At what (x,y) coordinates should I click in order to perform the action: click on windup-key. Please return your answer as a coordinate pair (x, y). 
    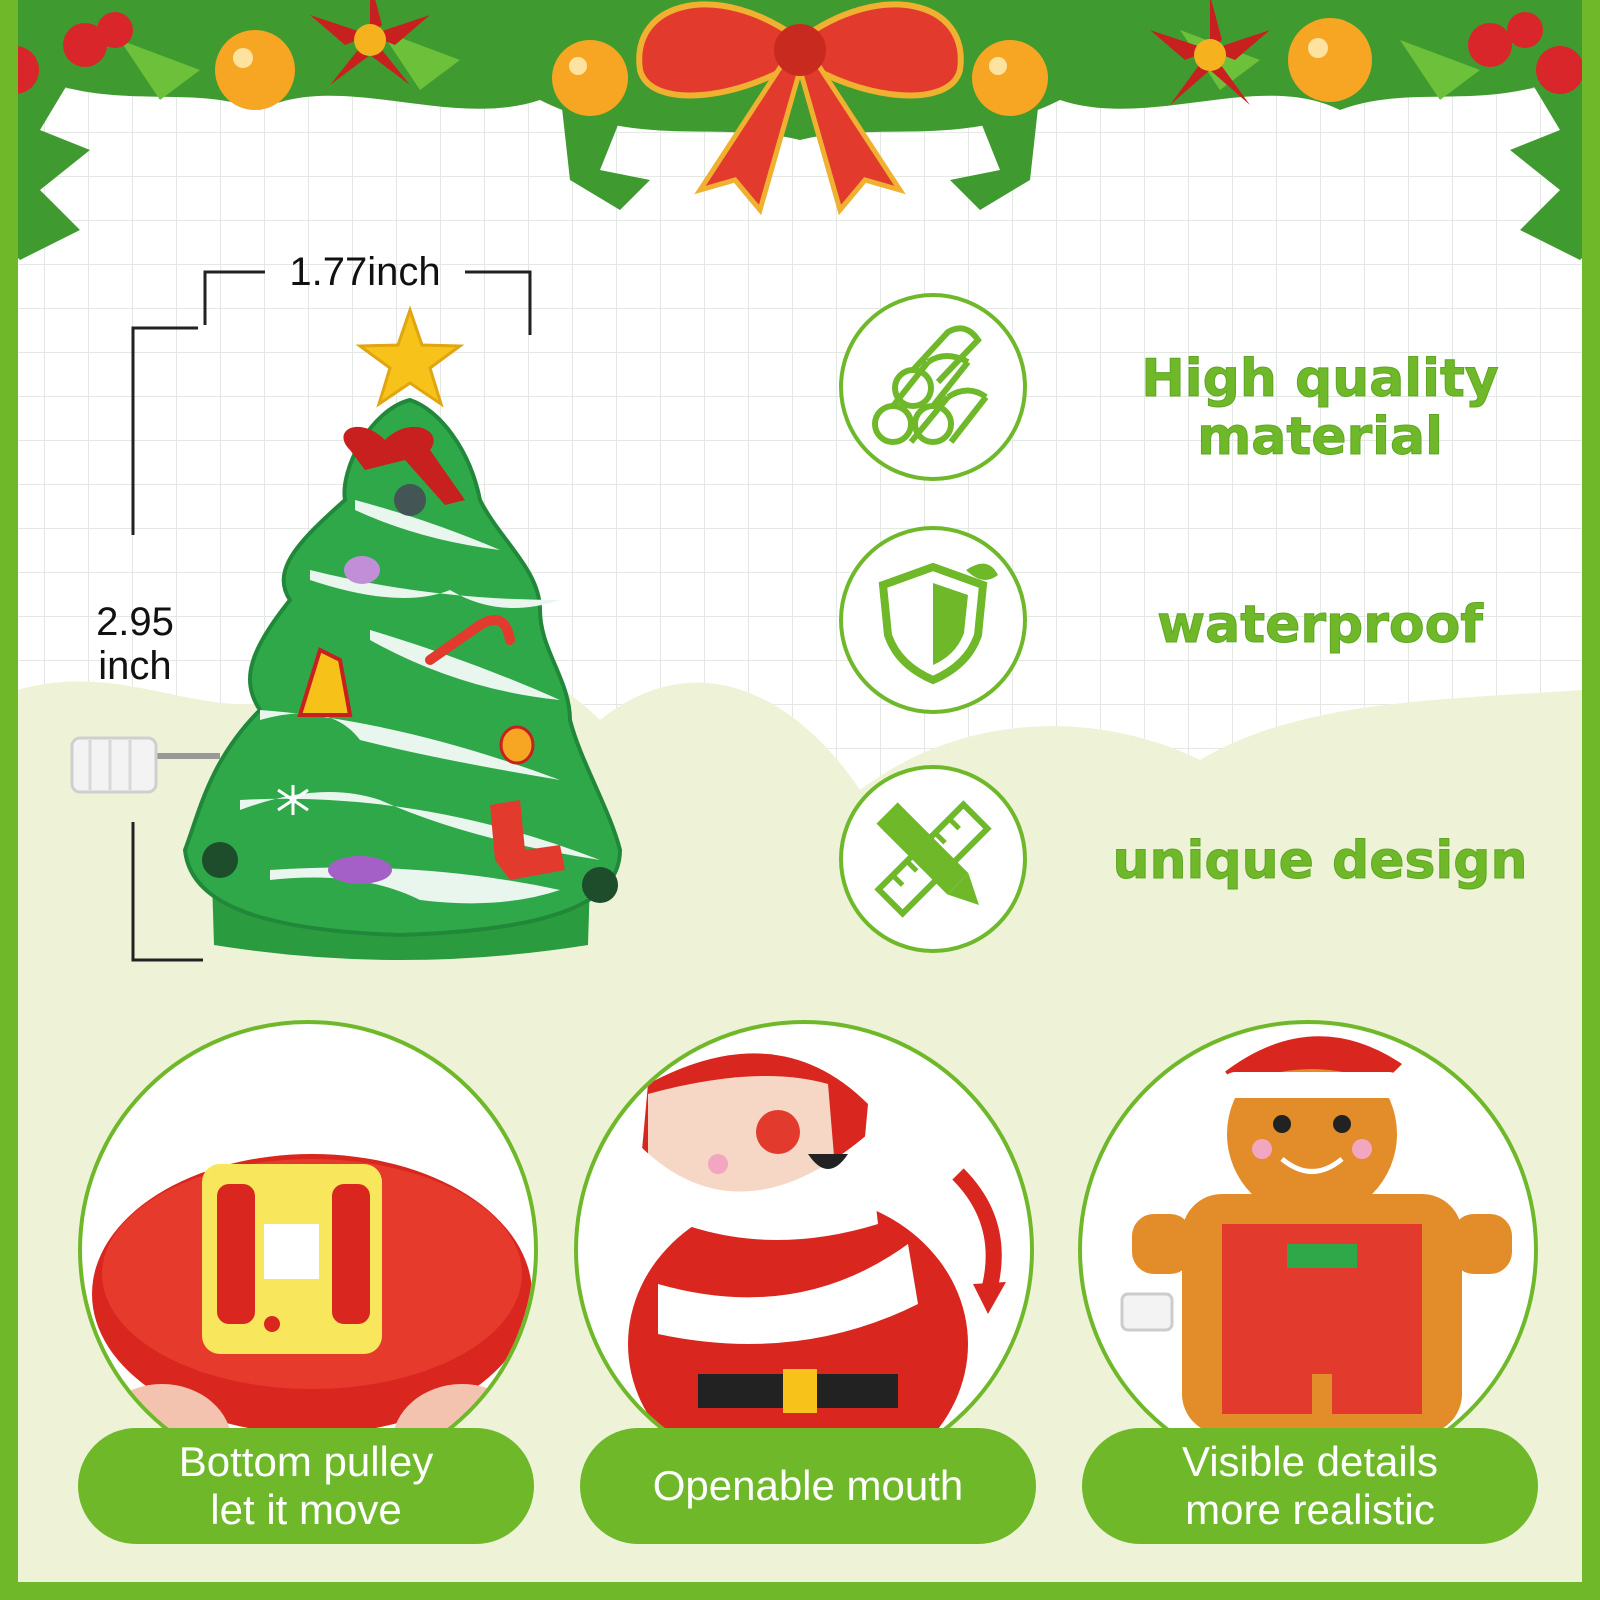
    Looking at the image, I should click on (114, 765).